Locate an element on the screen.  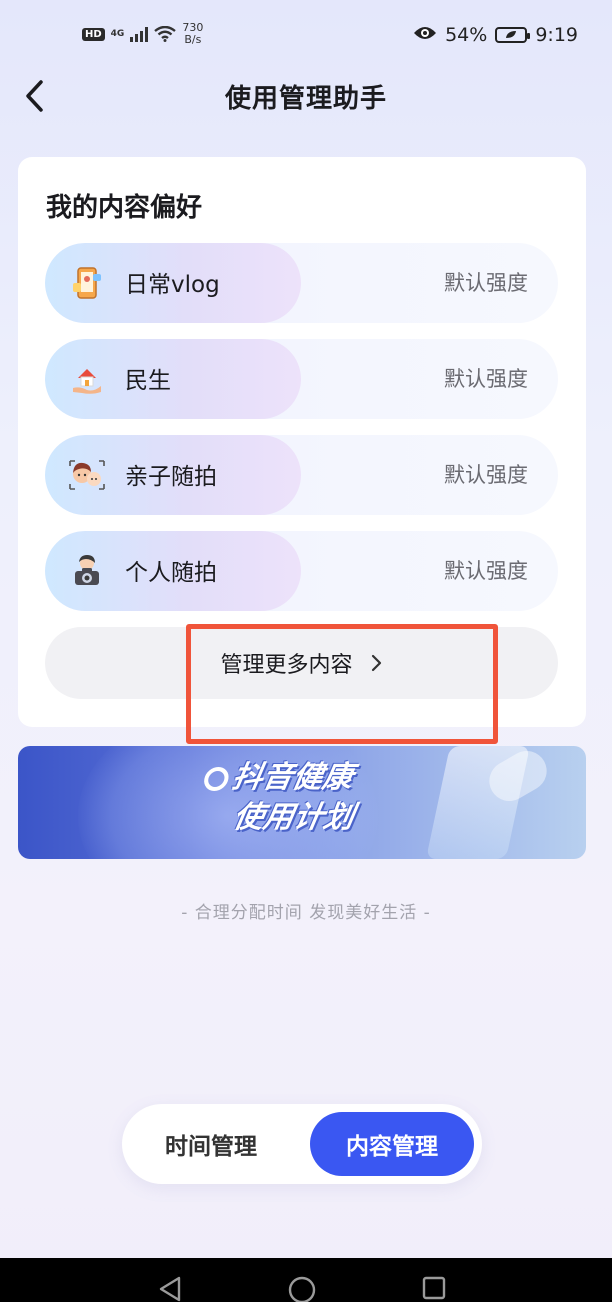
tab-content-management: 内容管理 is located at coordinates (392, 1144).